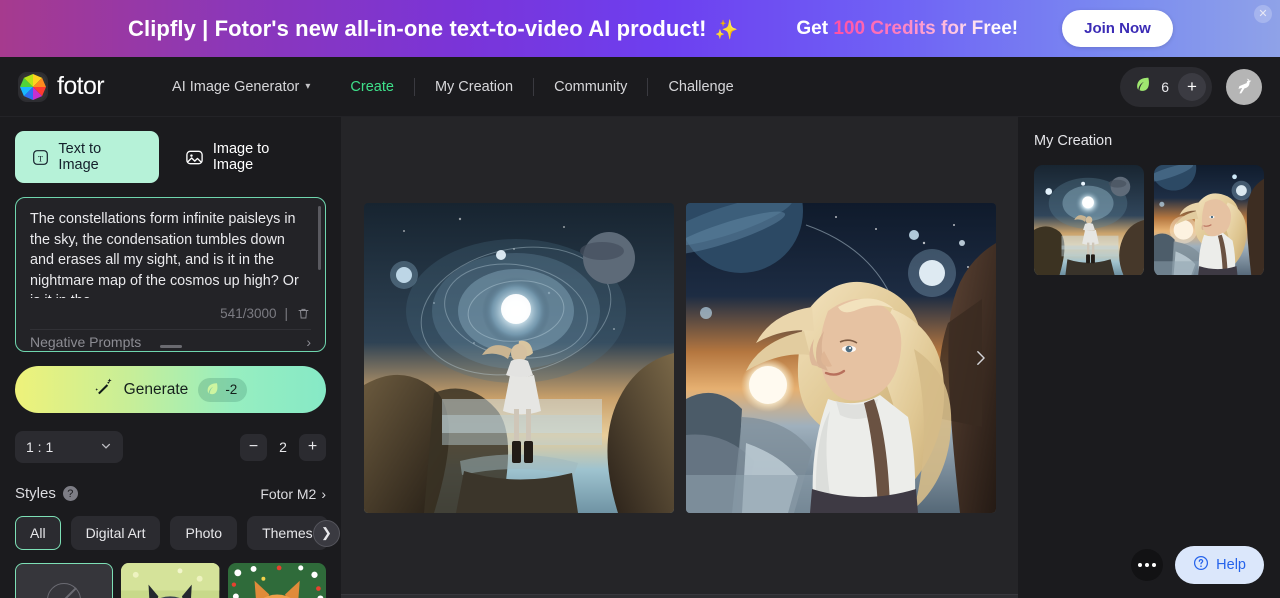 This screenshot has height=598, width=1280. Describe the element at coordinates (726, 30) in the screenshot. I see `sparkle-icon: ✨` at that location.